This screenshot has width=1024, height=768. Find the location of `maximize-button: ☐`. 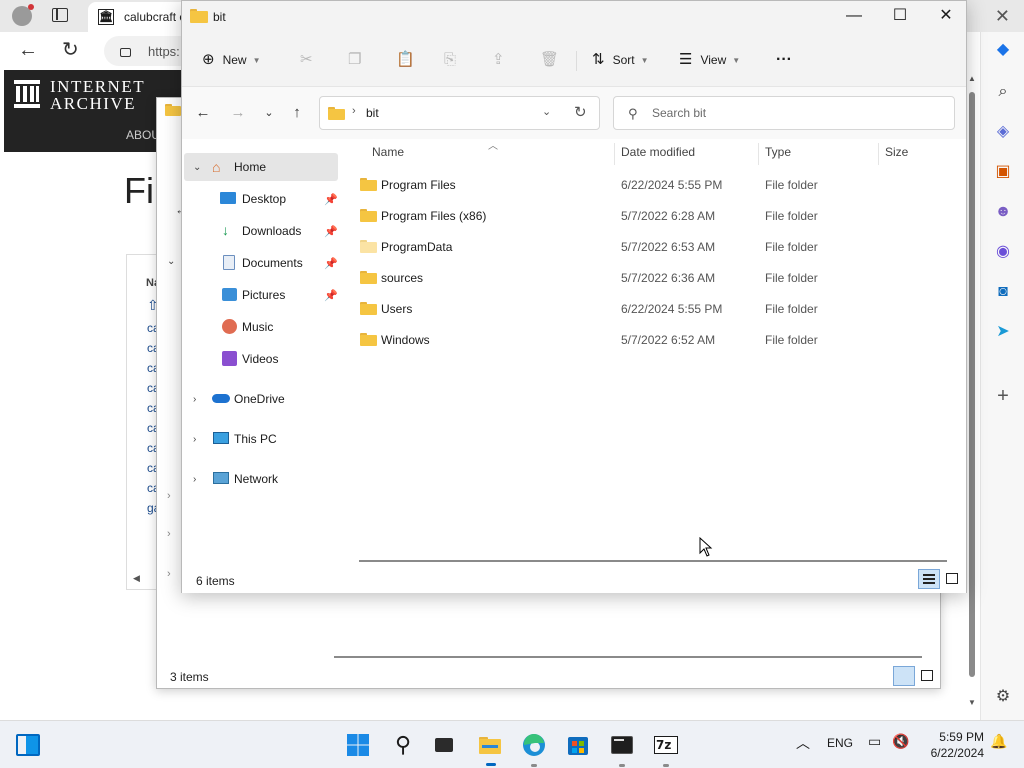

maximize-button: ☐ is located at coordinates (900, 17).